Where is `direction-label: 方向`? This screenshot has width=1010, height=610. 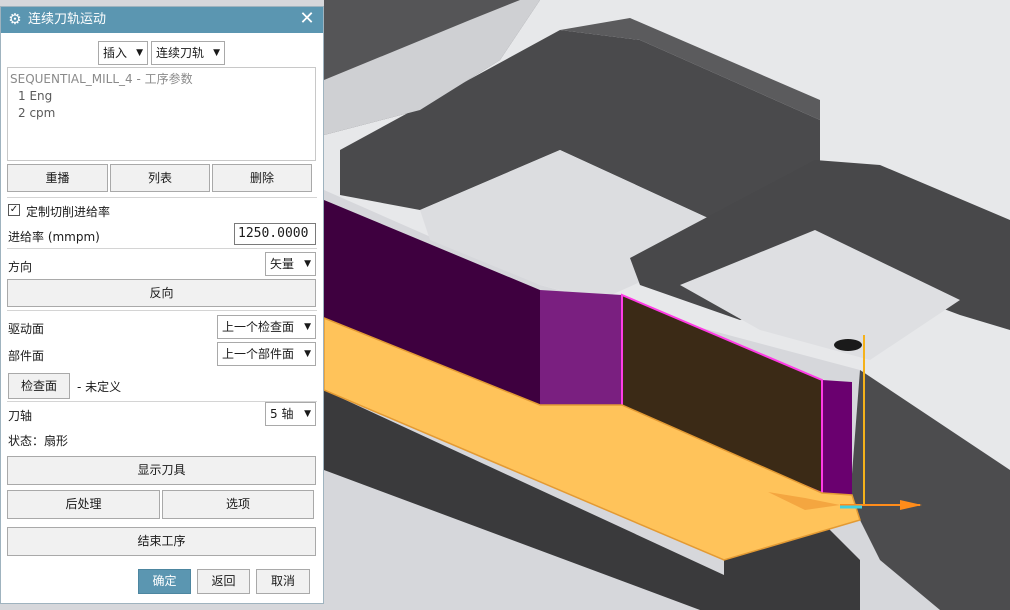
direction-label: 方向 is located at coordinates (20, 267).